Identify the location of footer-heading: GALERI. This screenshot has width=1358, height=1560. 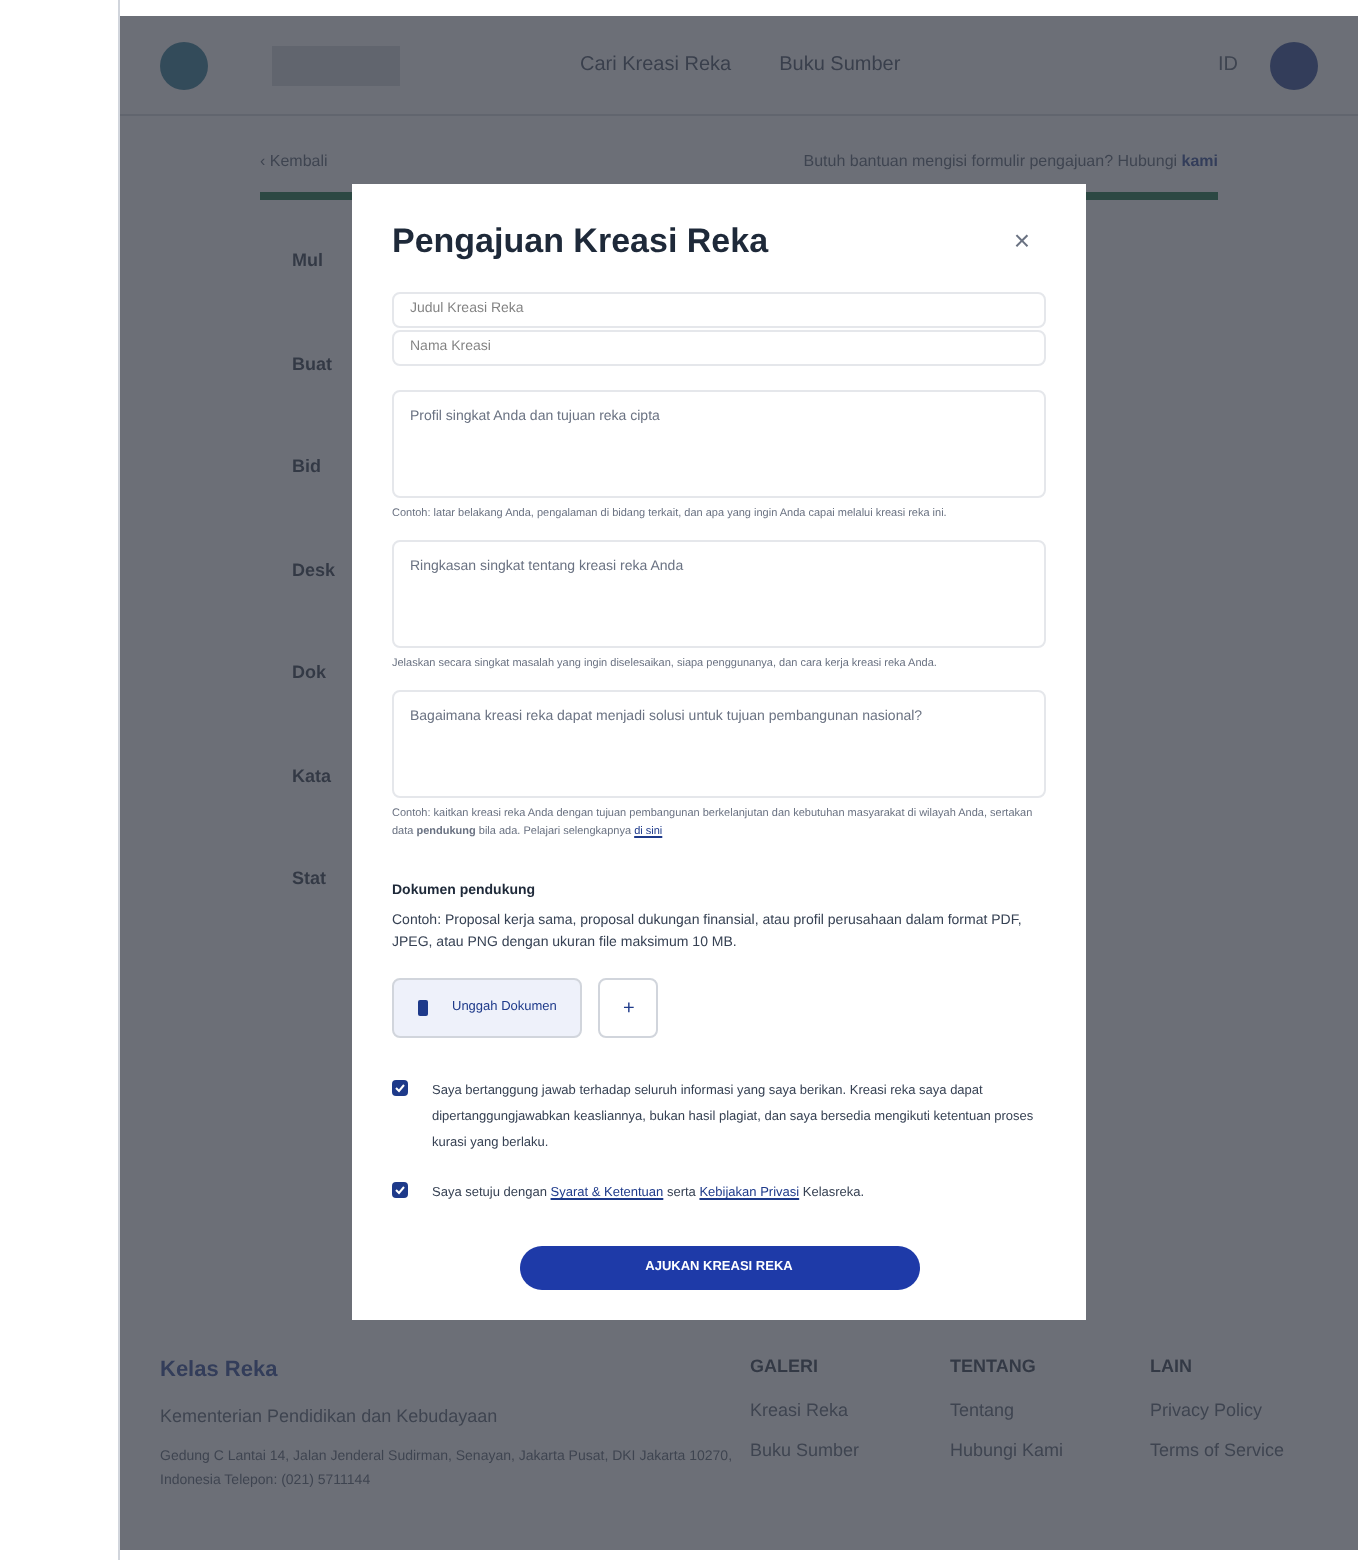
(785, 1367).